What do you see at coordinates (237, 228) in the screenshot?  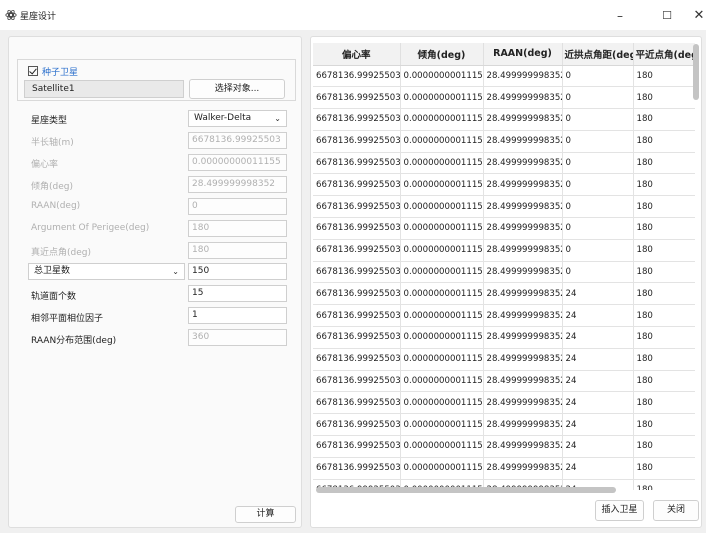 I see `argument-of-perigee-field: 180` at bounding box center [237, 228].